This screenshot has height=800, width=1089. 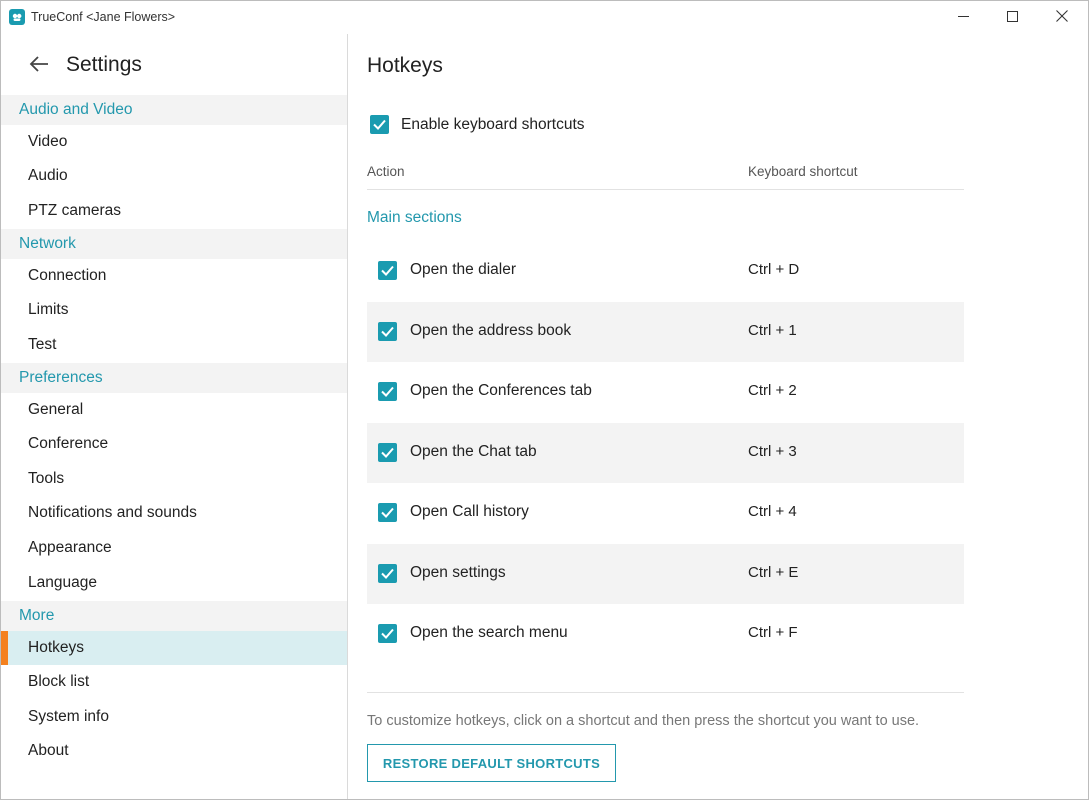 I want to click on hotkey-row: Open Call history Ctrl + 4, so click(x=665, y=513).